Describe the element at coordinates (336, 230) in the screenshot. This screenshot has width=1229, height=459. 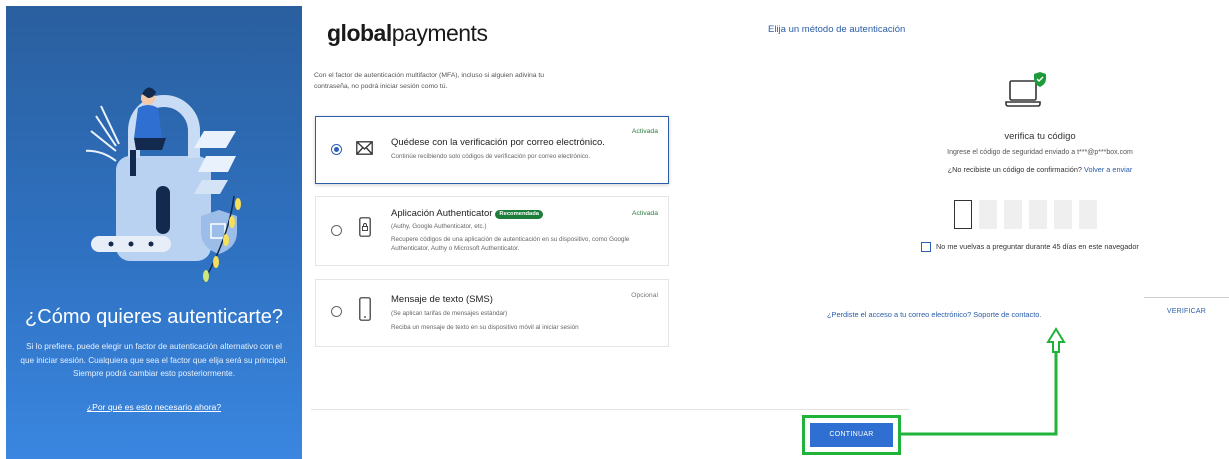
I see `authenticator-radio` at that location.